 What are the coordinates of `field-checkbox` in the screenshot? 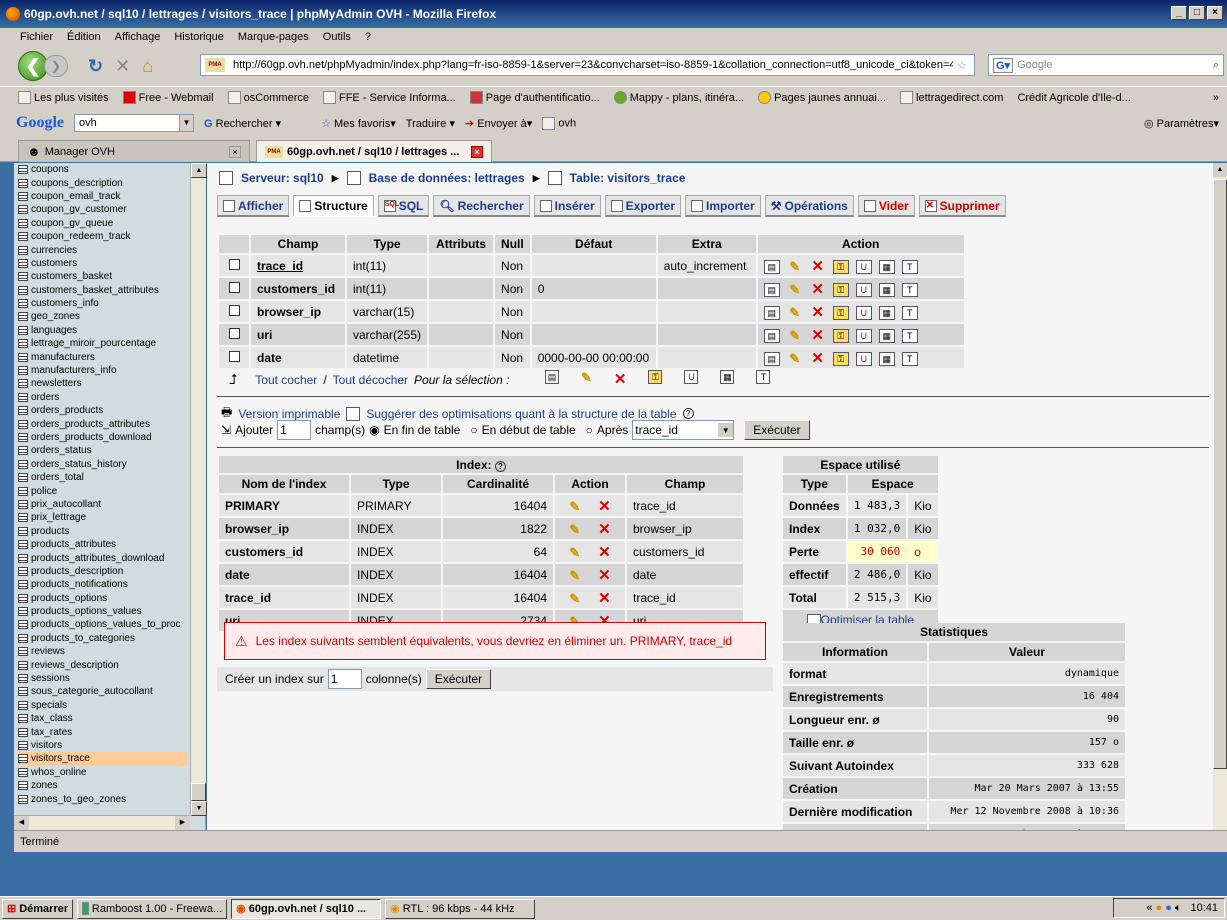 It's located at (234, 356).